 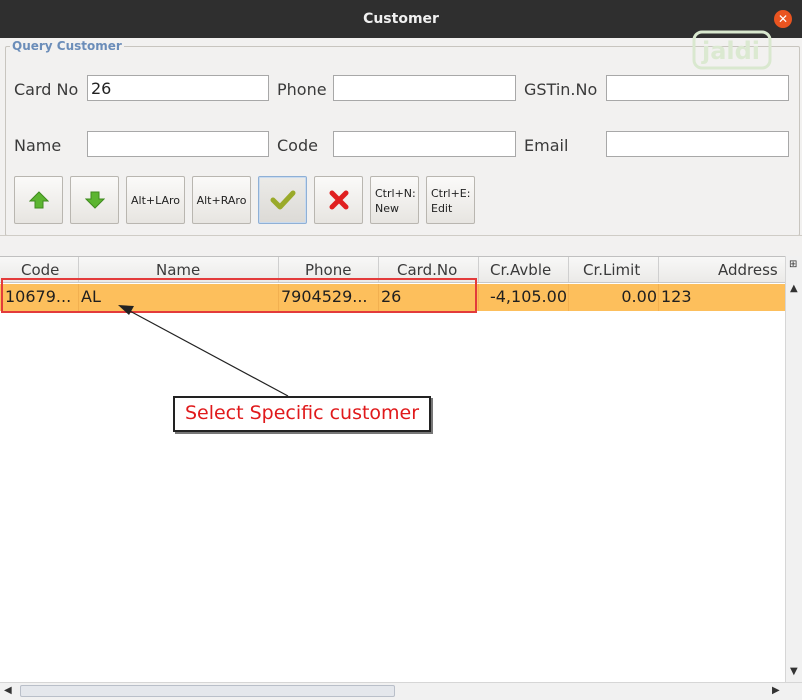 I want to click on up-arrow-icon, so click(x=38, y=200).